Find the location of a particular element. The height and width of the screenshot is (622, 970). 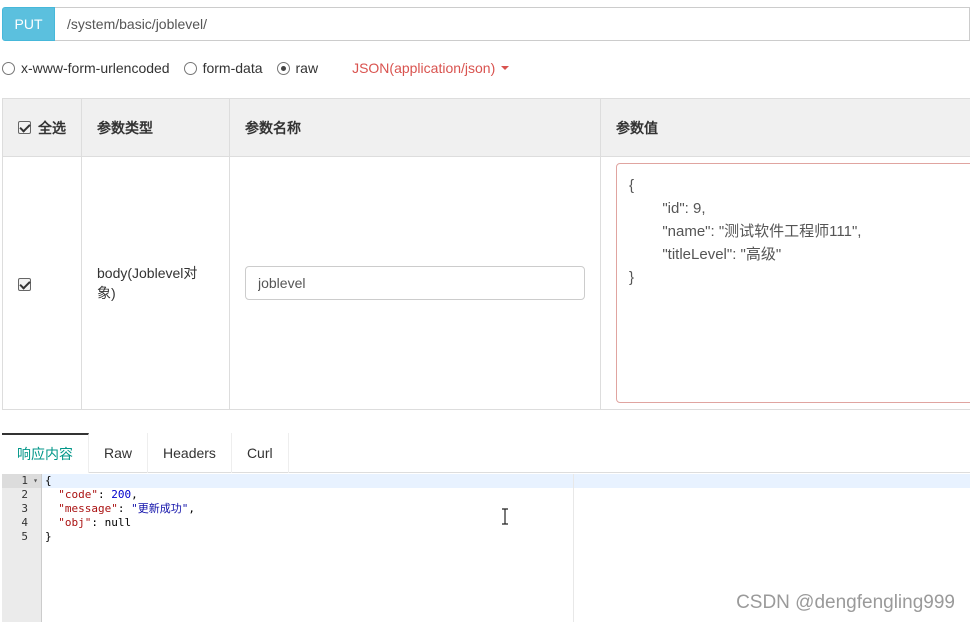

json-value: 200 is located at coordinates (121, 494).